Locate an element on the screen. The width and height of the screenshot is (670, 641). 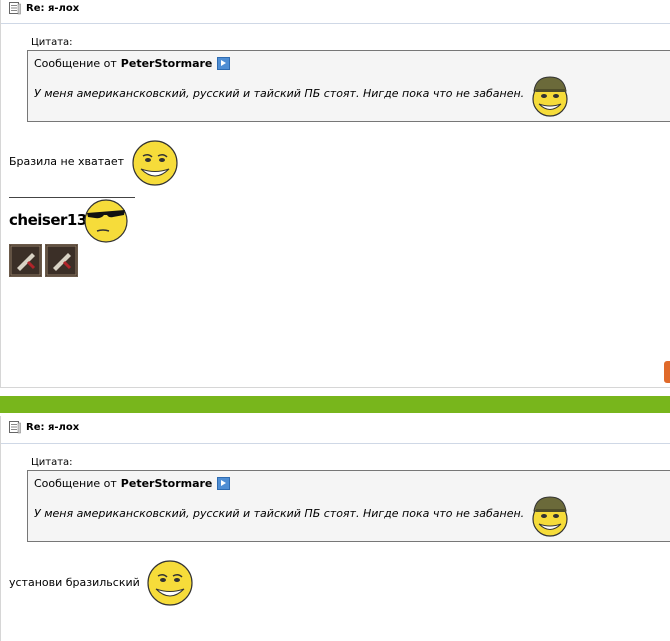
post-separator is located at coordinates (335, 404).